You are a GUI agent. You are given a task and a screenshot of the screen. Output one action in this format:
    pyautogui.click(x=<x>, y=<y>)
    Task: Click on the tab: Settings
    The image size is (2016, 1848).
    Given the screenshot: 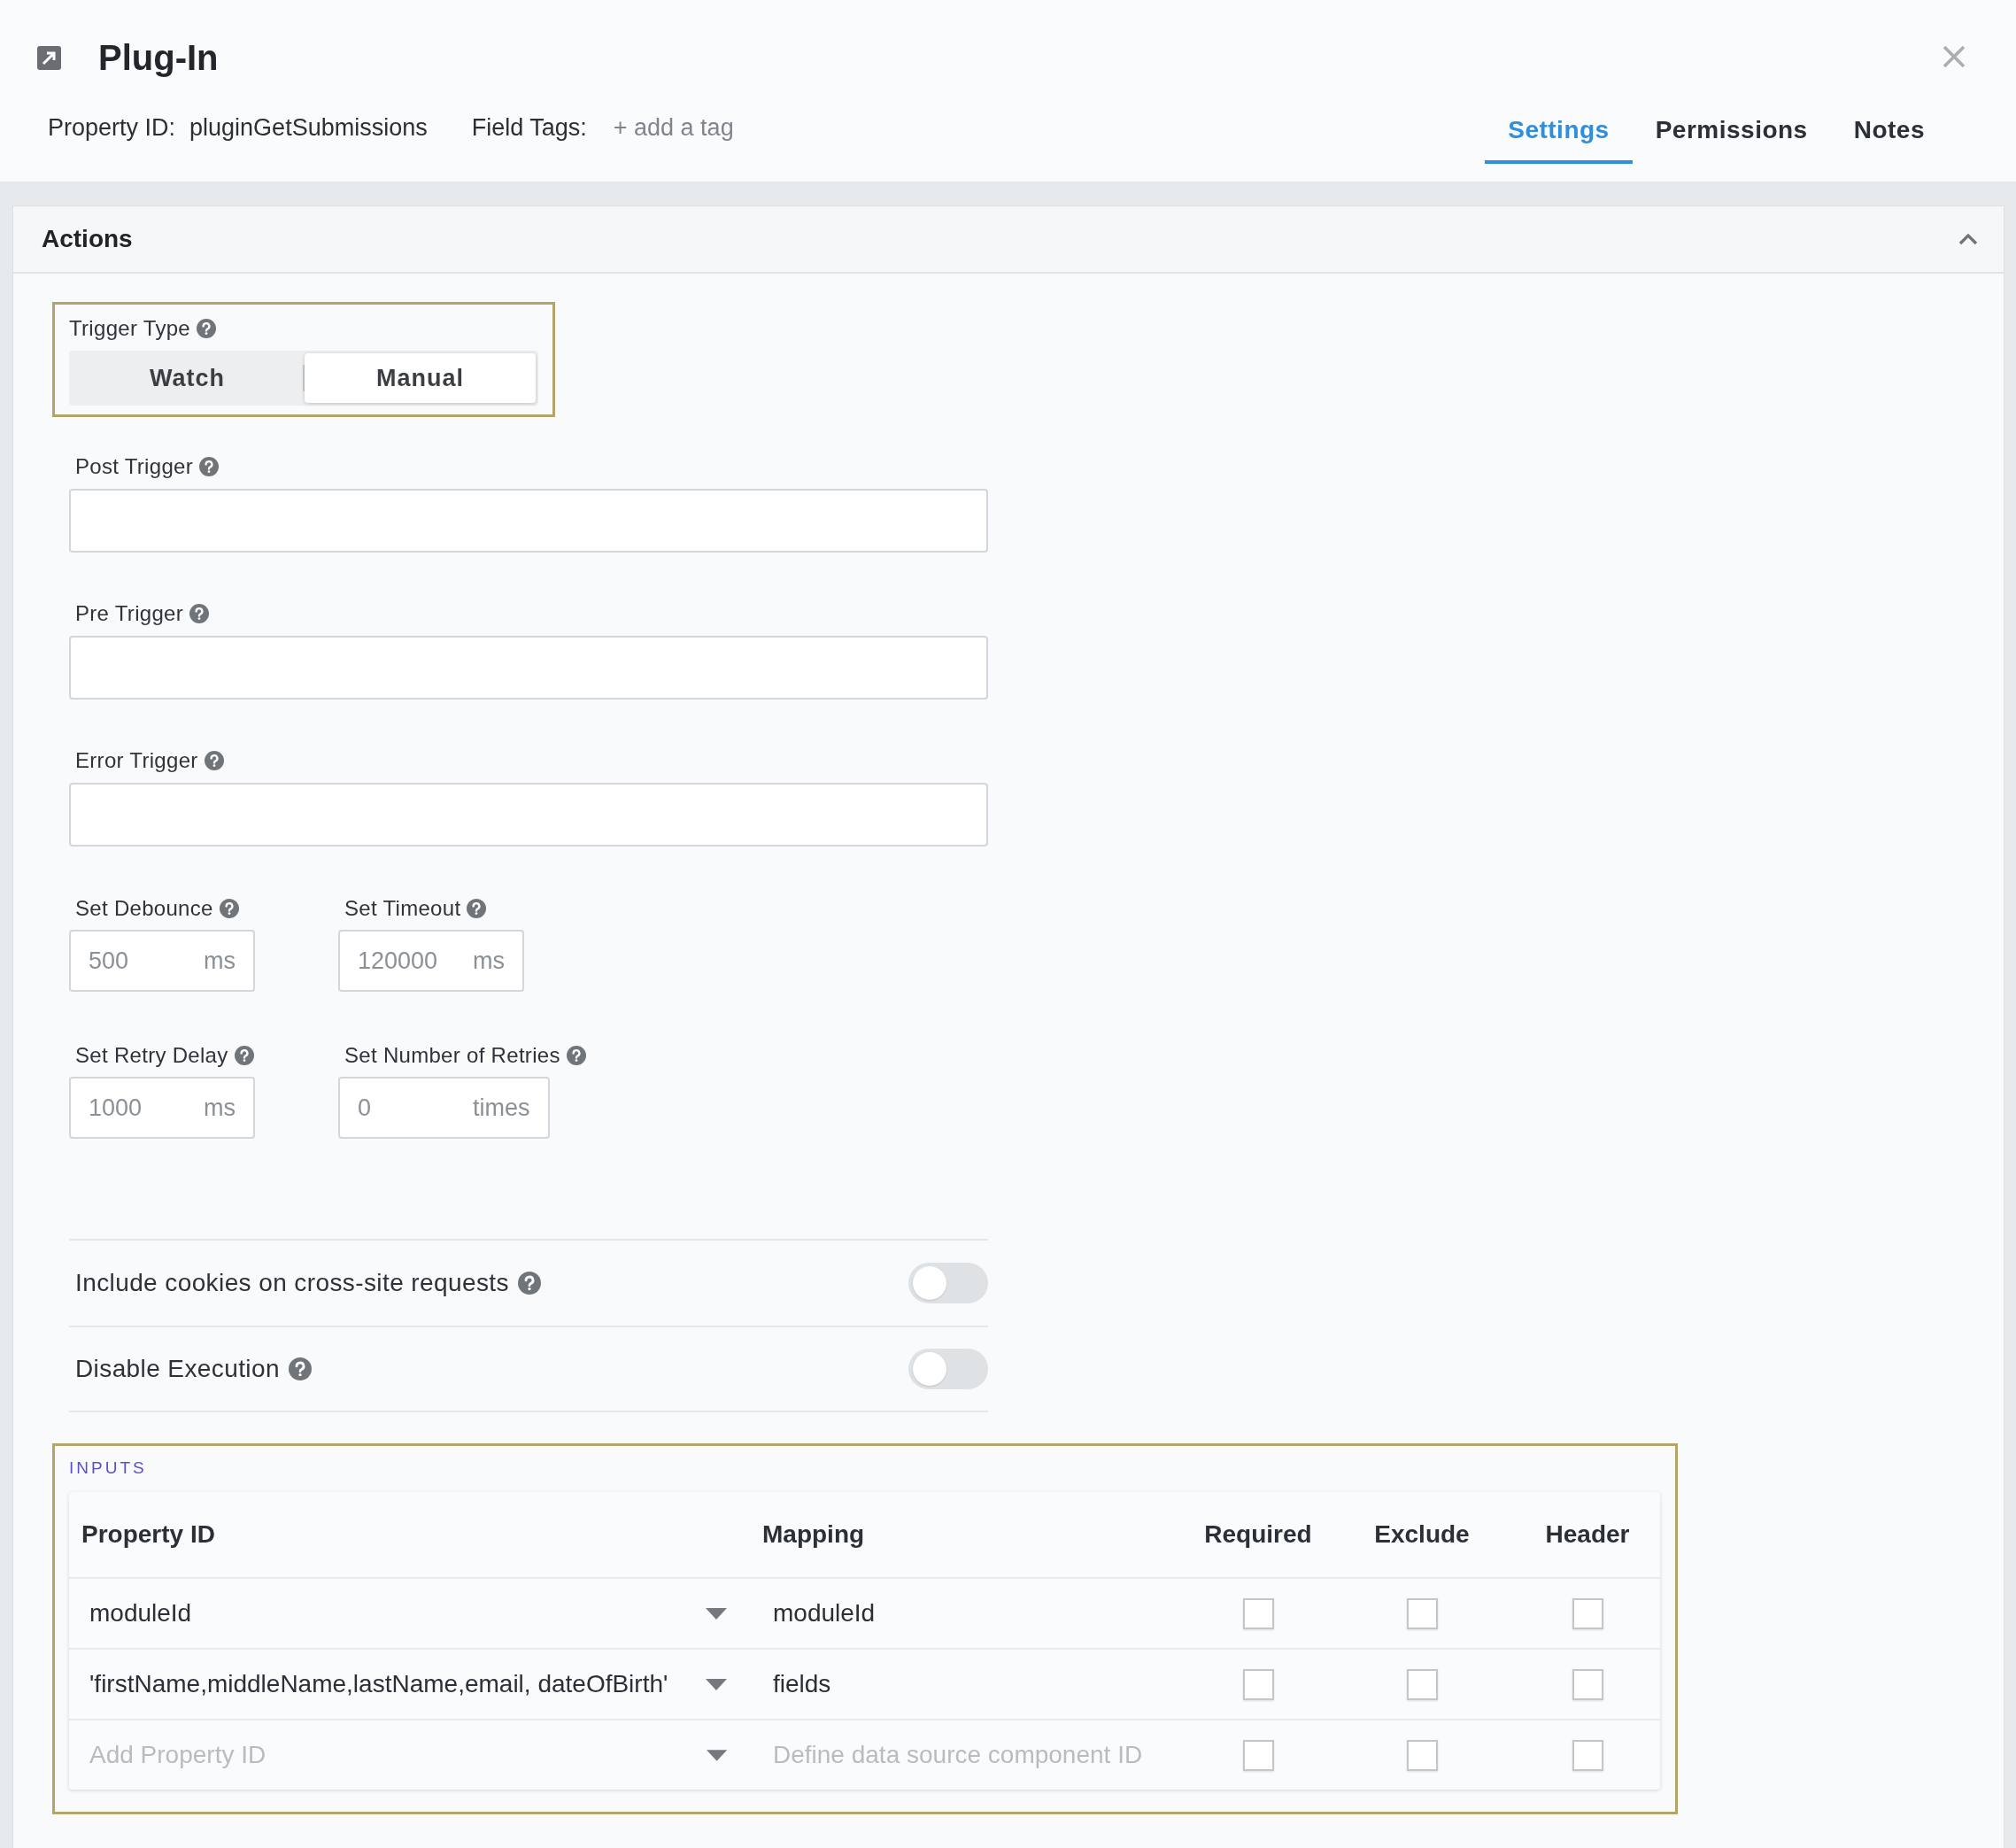 What is the action you would take?
    pyautogui.click(x=1559, y=132)
    